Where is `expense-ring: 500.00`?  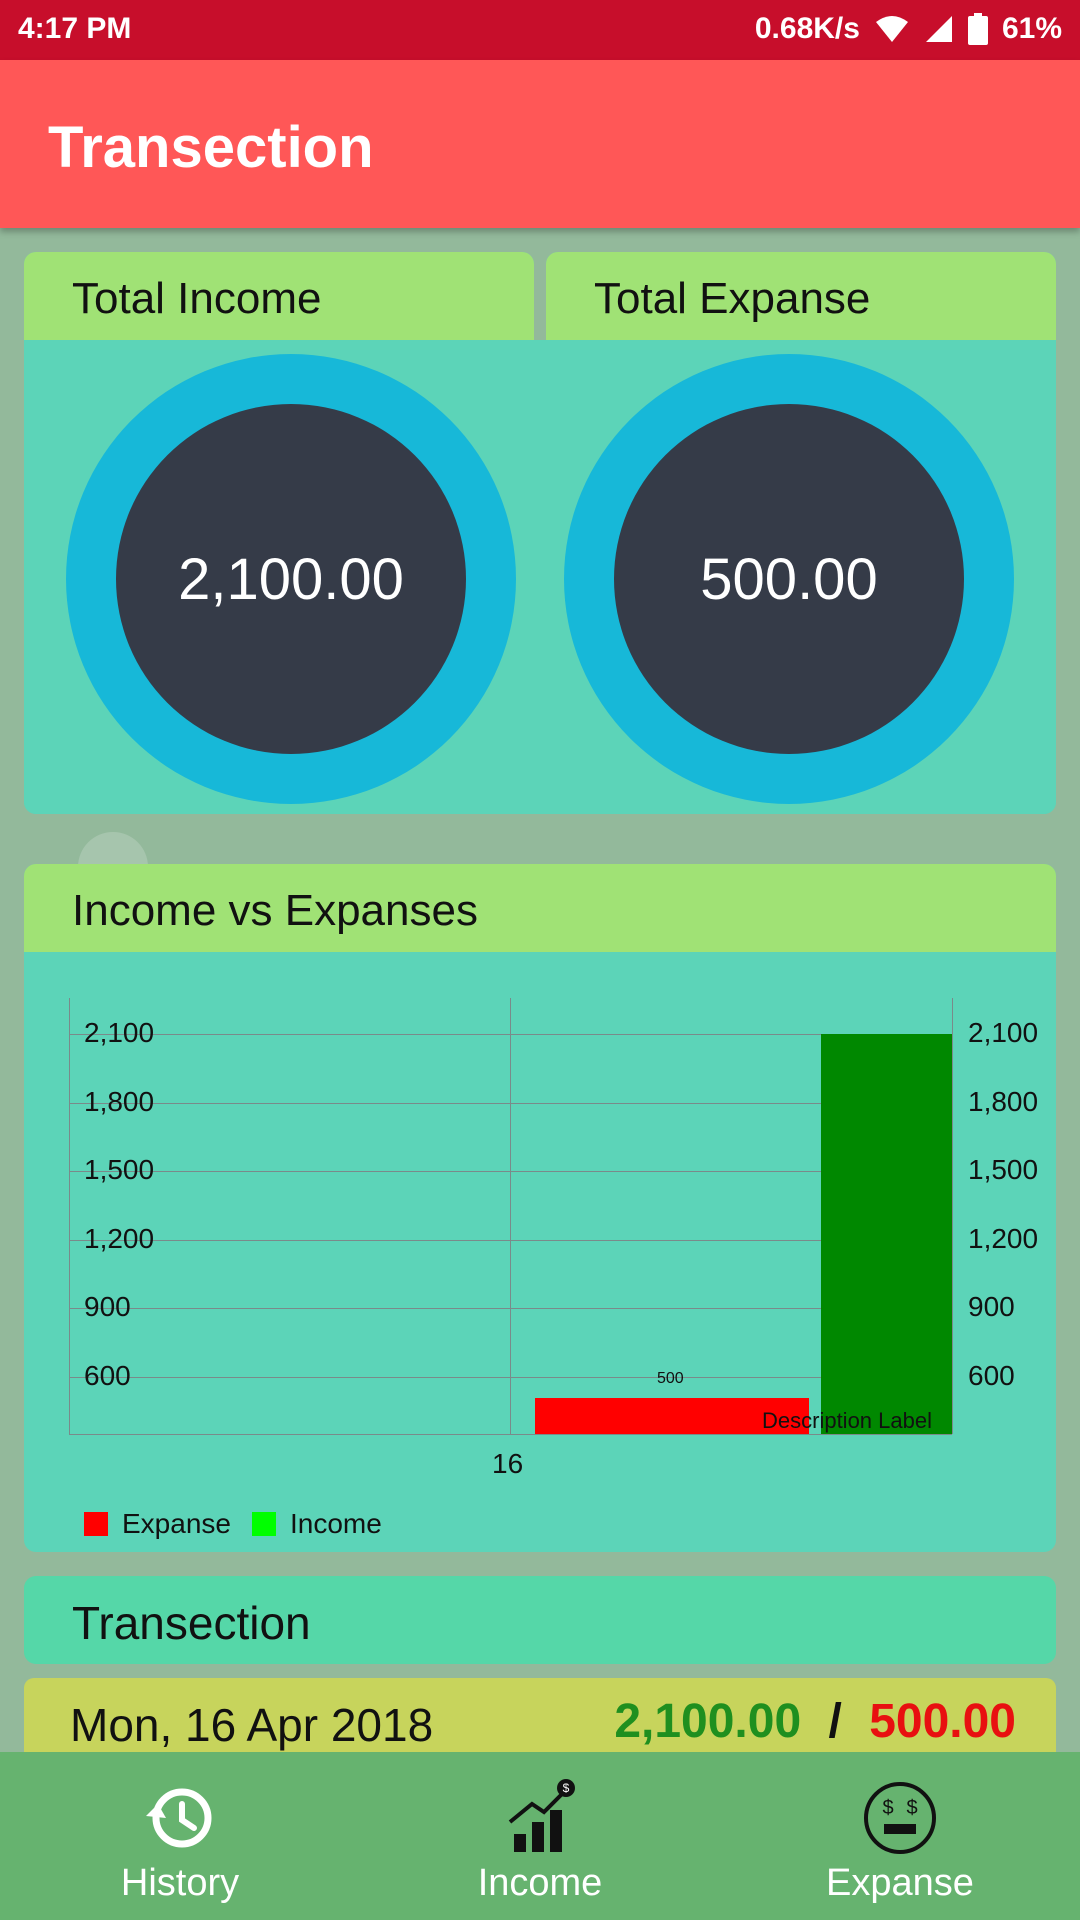
expense-ring: 500.00 is located at coordinates (789, 579).